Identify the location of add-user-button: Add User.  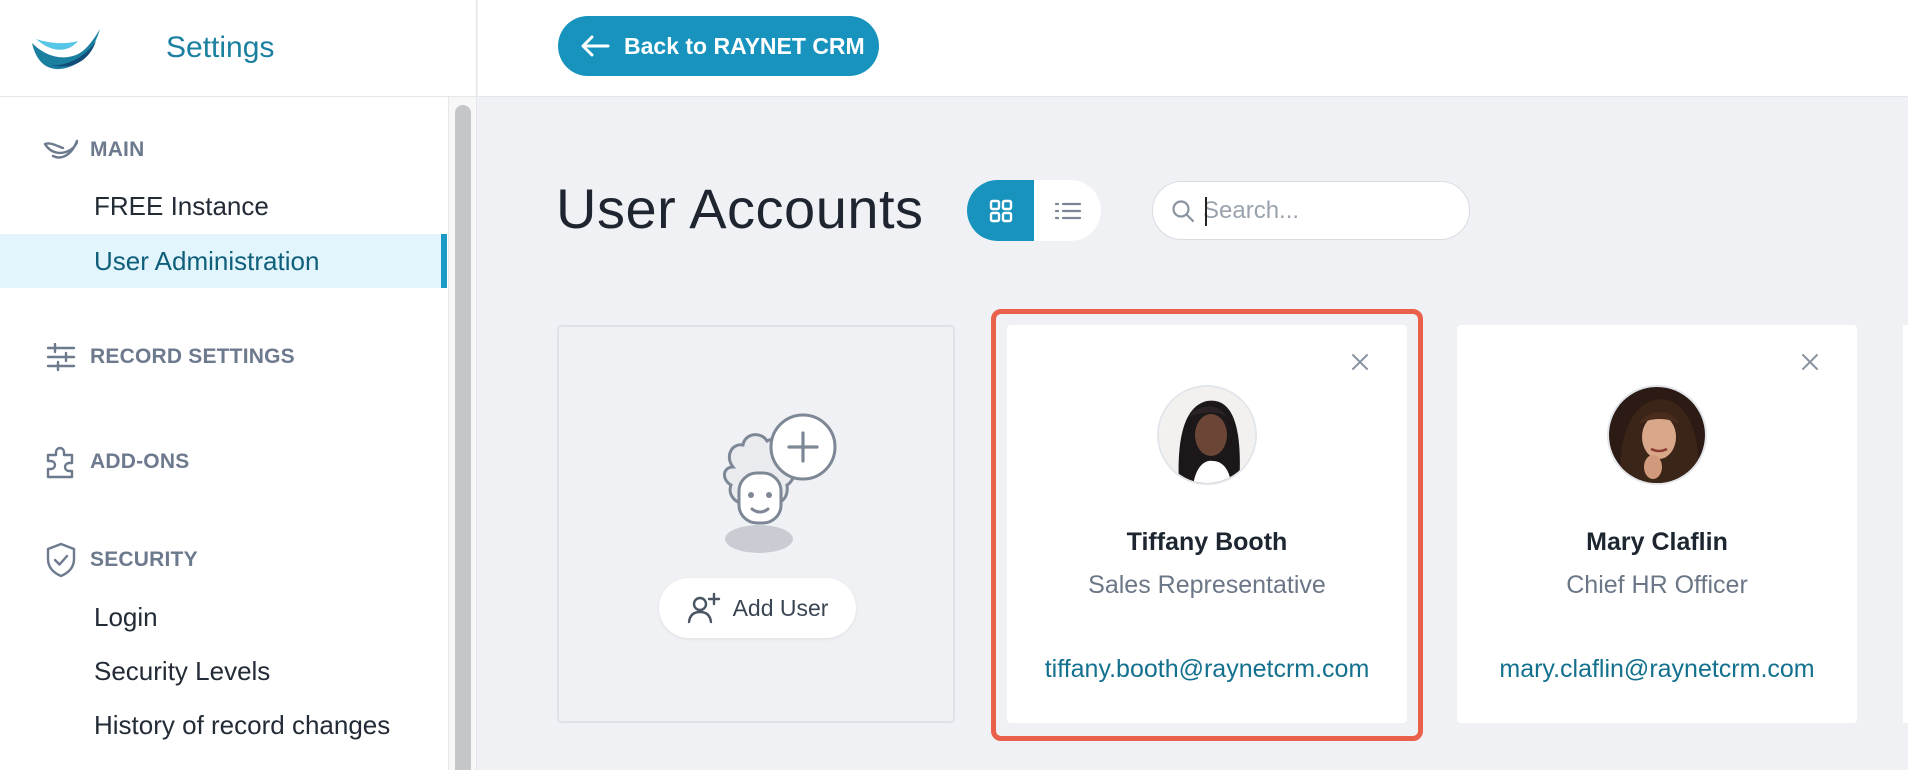
(757, 608).